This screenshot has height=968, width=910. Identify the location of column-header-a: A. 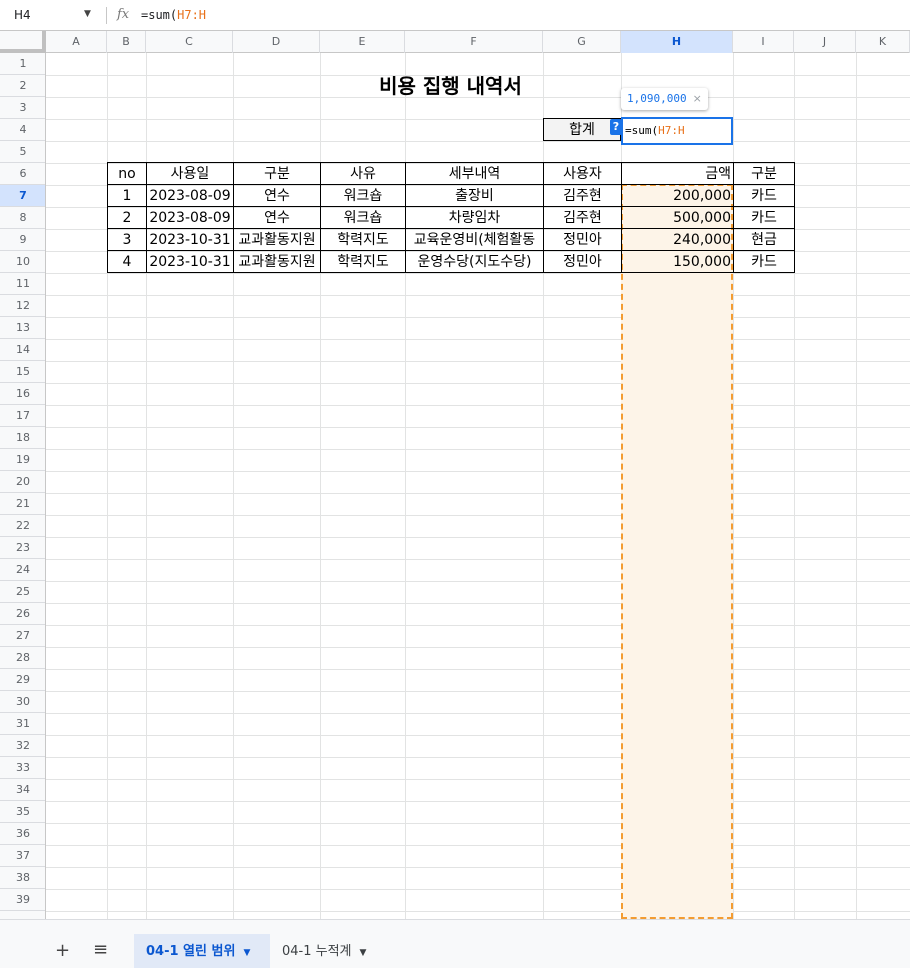
(76, 42).